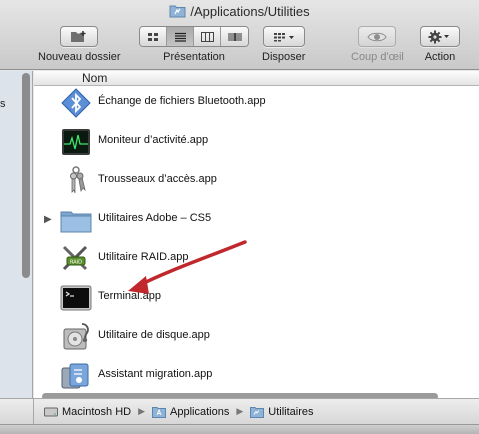 The image size is (479, 434). I want to click on keychain-icon, so click(78, 180).